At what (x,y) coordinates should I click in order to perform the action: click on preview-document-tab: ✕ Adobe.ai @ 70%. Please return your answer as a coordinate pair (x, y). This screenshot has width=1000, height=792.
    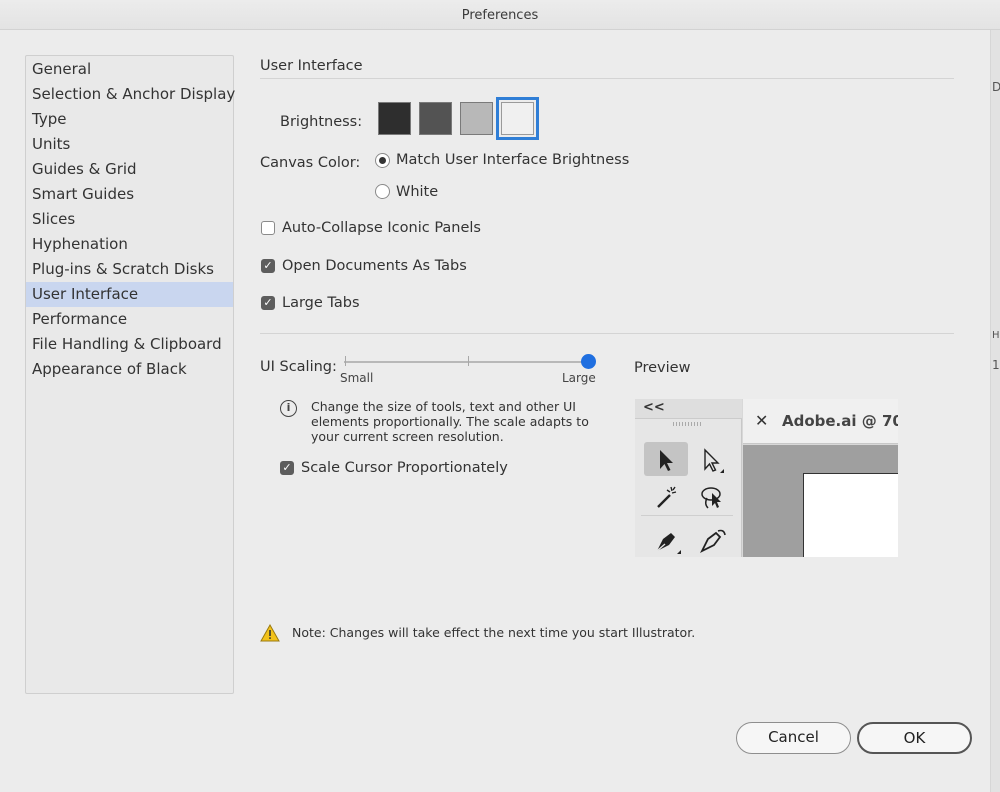
    Looking at the image, I should click on (820, 421).